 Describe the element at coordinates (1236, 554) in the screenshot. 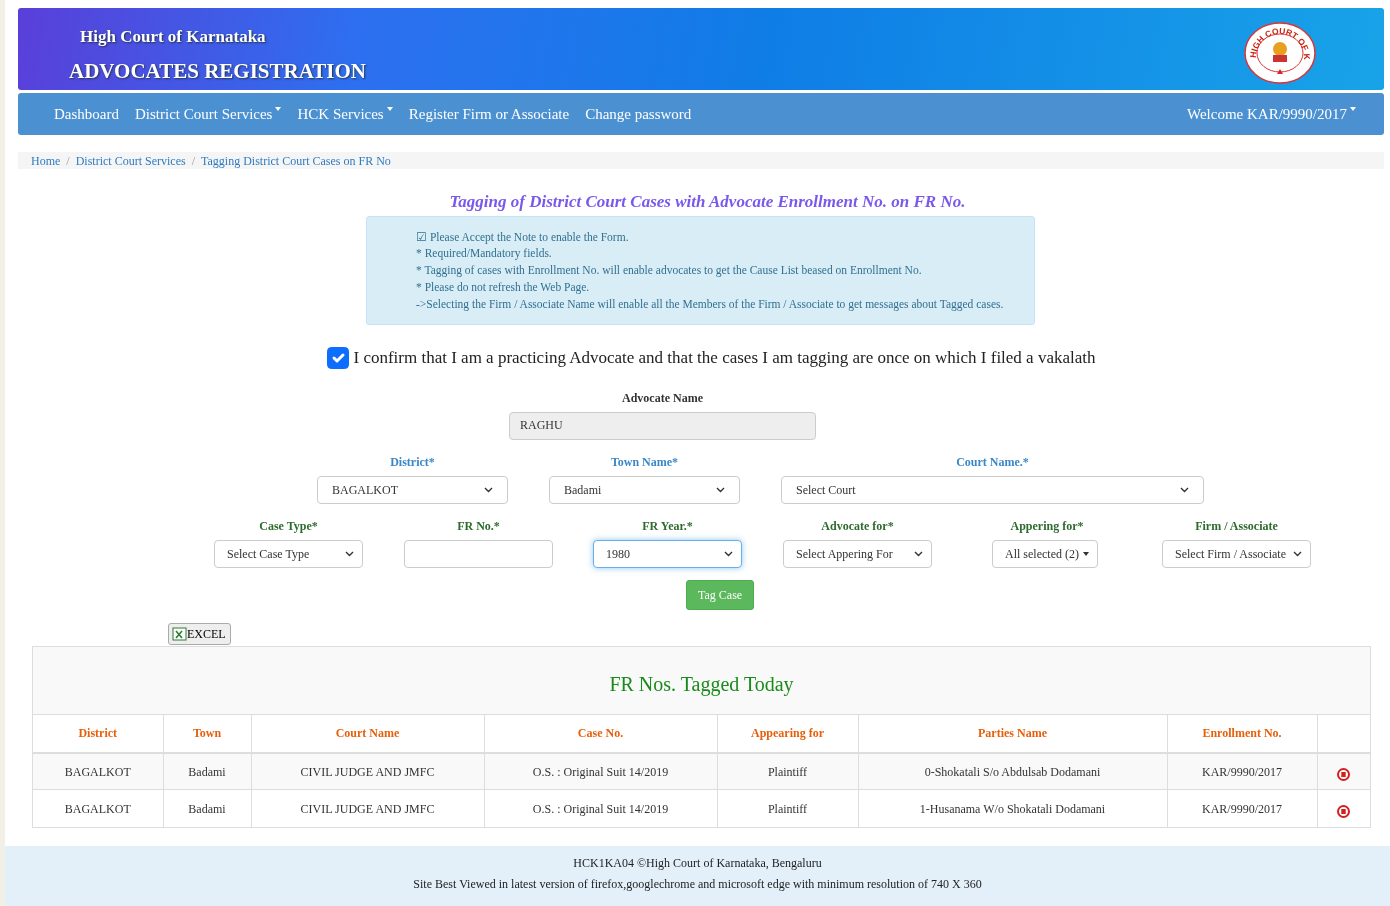

I see `dropdown-field: Select Firm / Associate` at that location.